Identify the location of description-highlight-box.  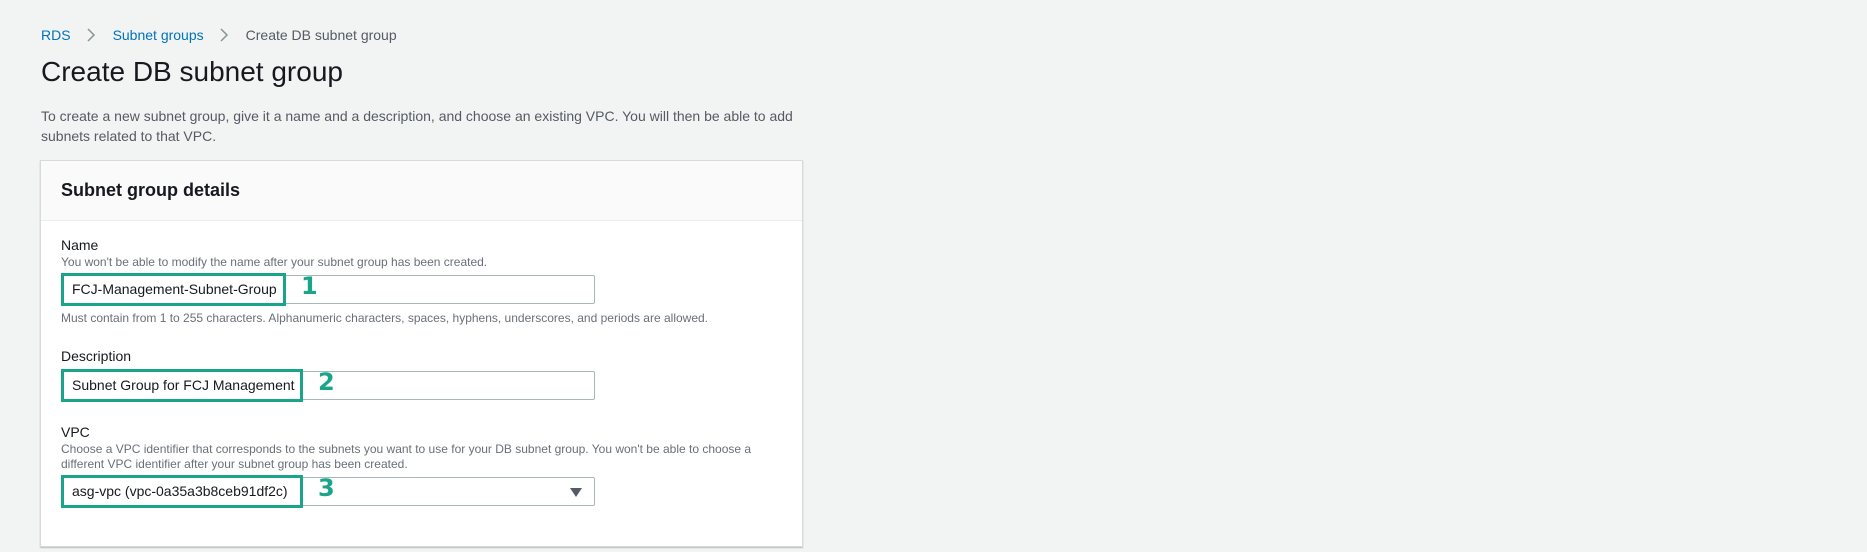
(182, 385).